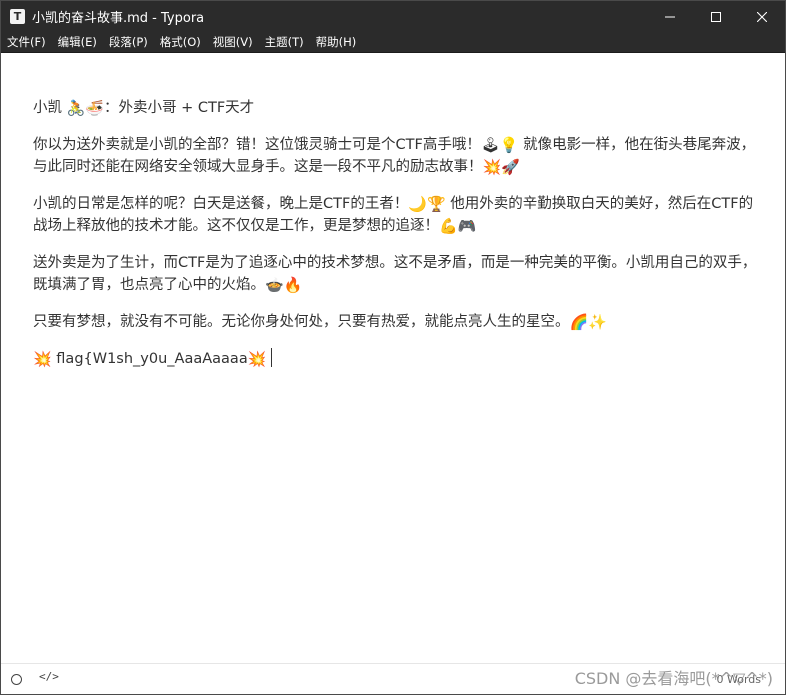 The width and height of the screenshot is (786, 695). I want to click on sparkles-emoji-icon: ✨, so click(597, 322).